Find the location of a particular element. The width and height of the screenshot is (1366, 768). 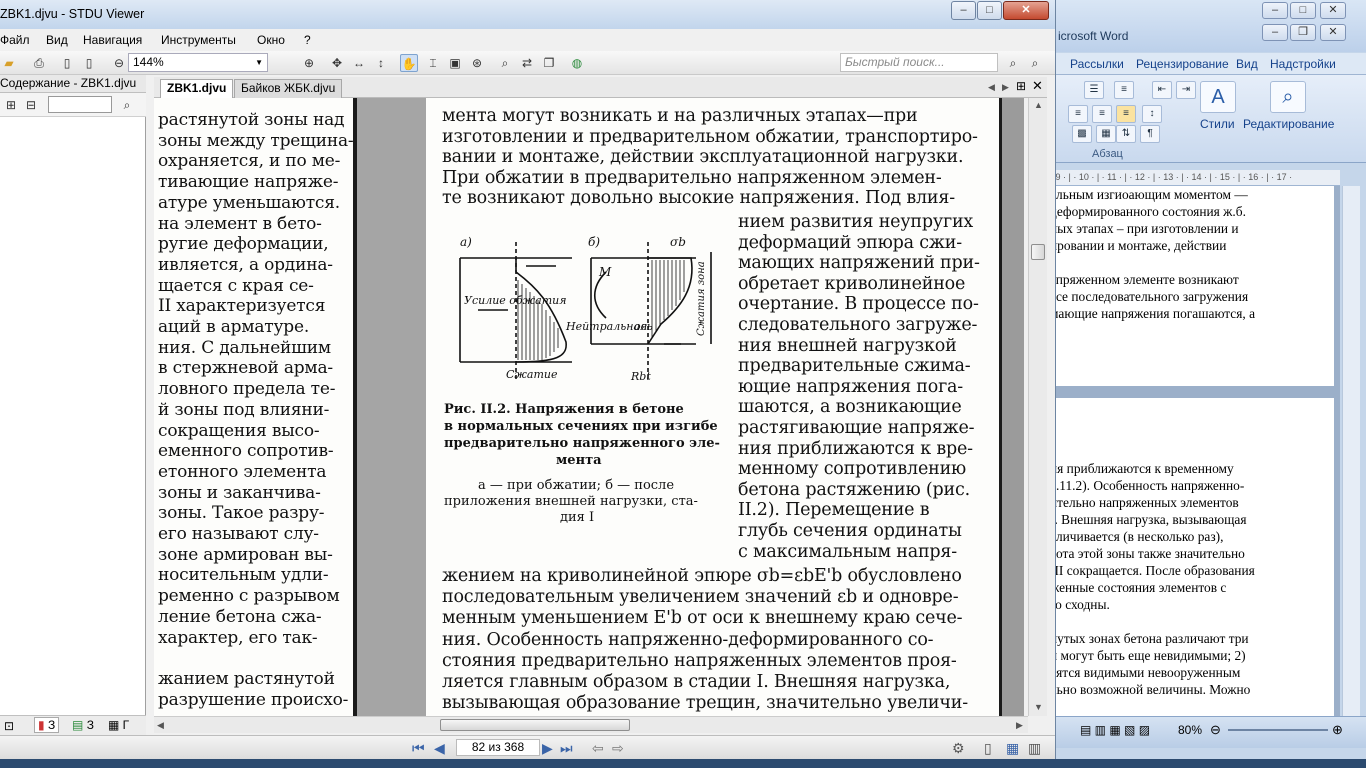

magnifier-icon: ⊛ is located at coordinates (477, 63).